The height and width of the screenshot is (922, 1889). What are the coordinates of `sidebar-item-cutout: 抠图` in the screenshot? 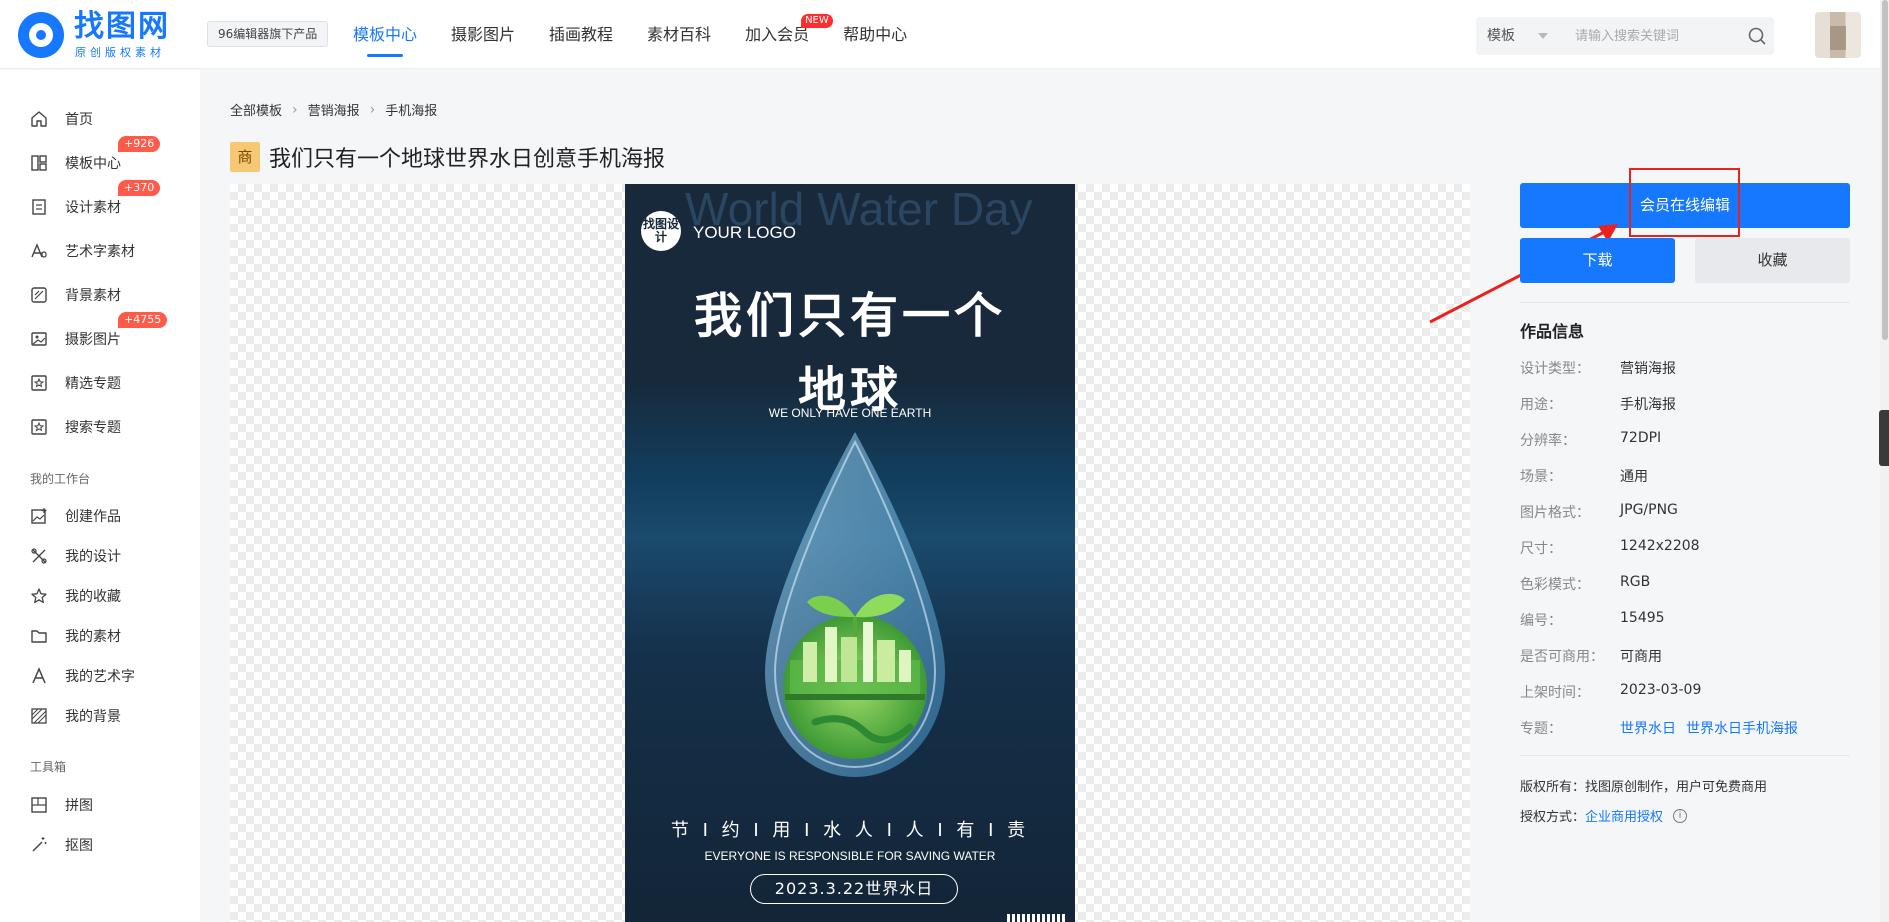 It's located at (61, 845).